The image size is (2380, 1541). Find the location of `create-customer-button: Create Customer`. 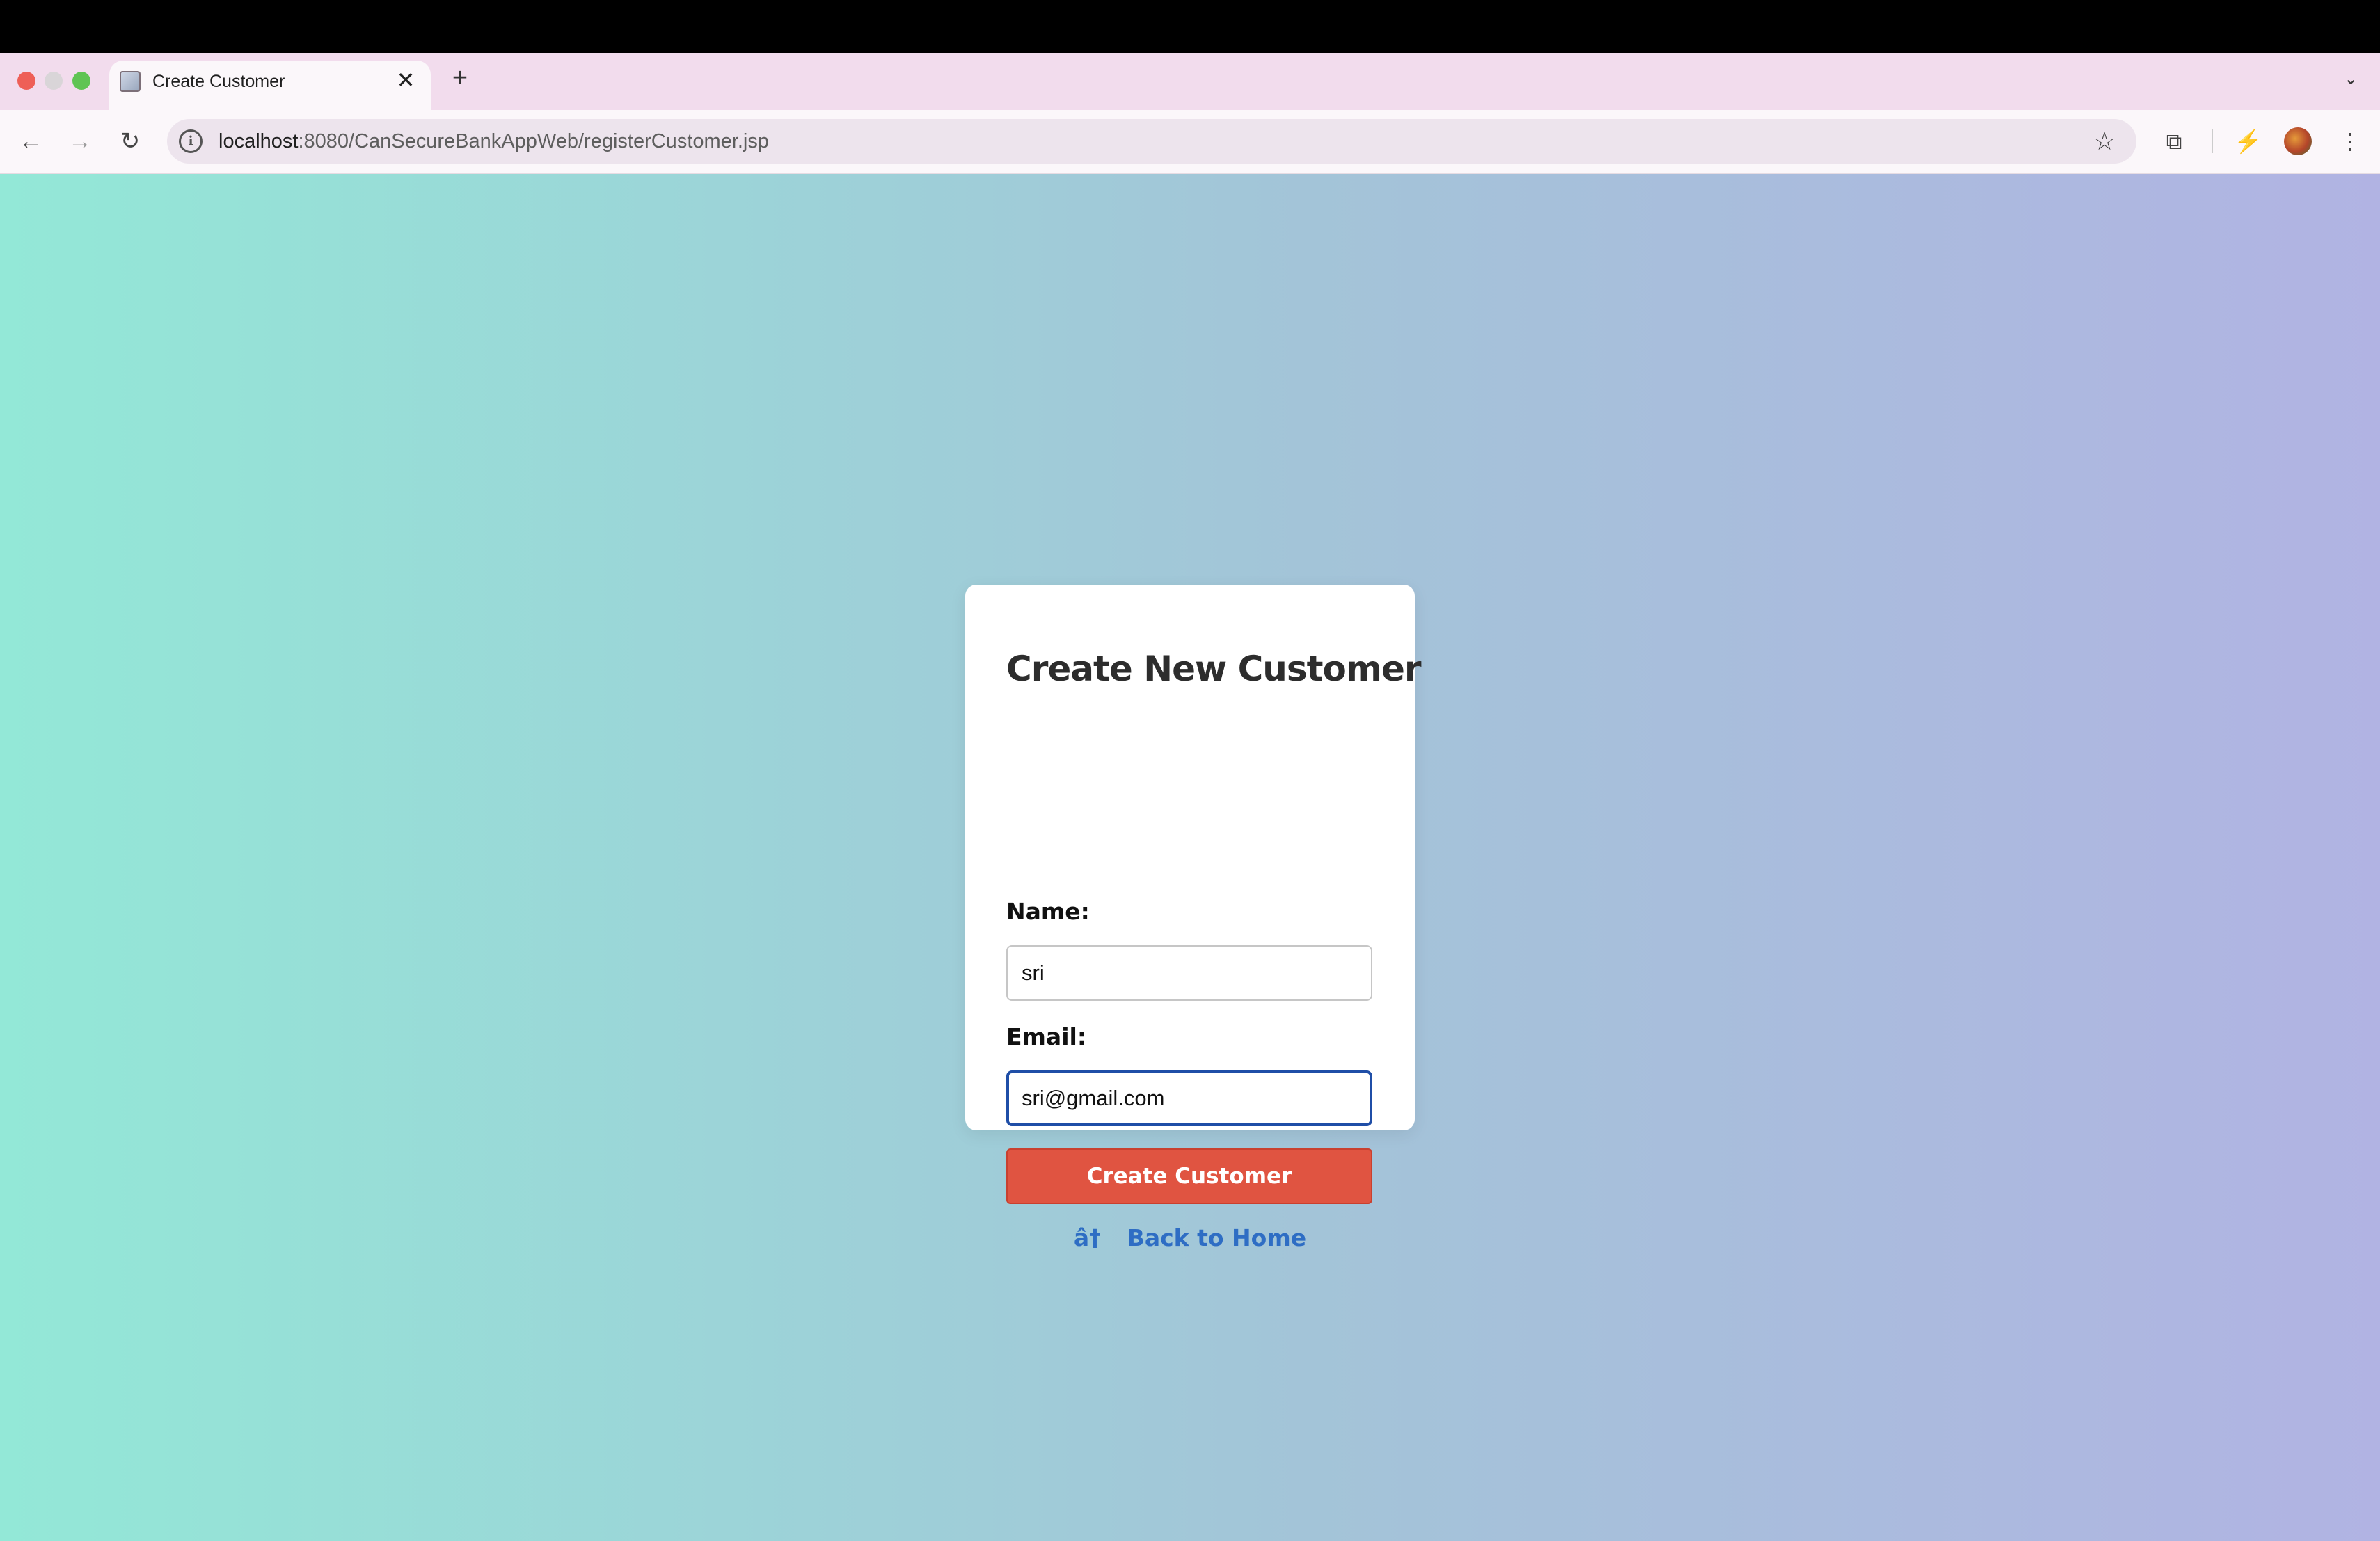

create-customer-button: Create Customer is located at coordinates (1189, 1176).